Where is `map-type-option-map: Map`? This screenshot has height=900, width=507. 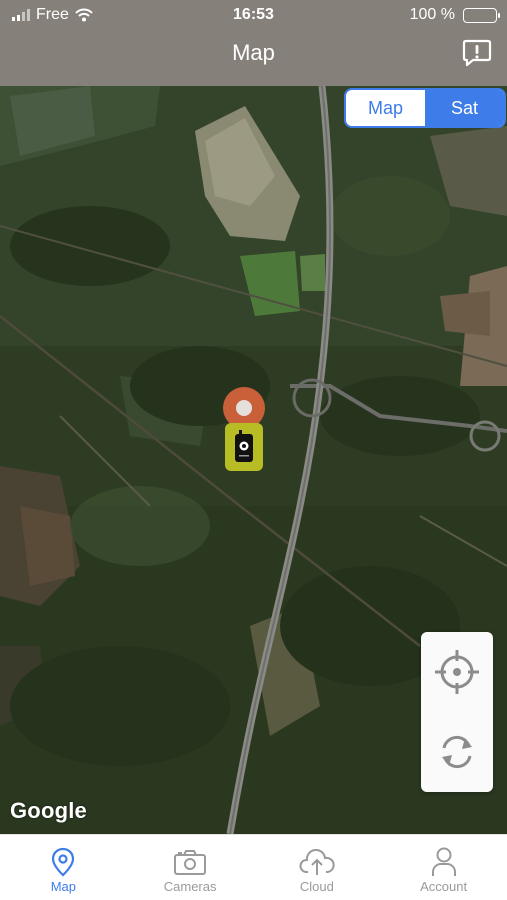
map-type-option-map: Map is located at coordinates (385, 108).